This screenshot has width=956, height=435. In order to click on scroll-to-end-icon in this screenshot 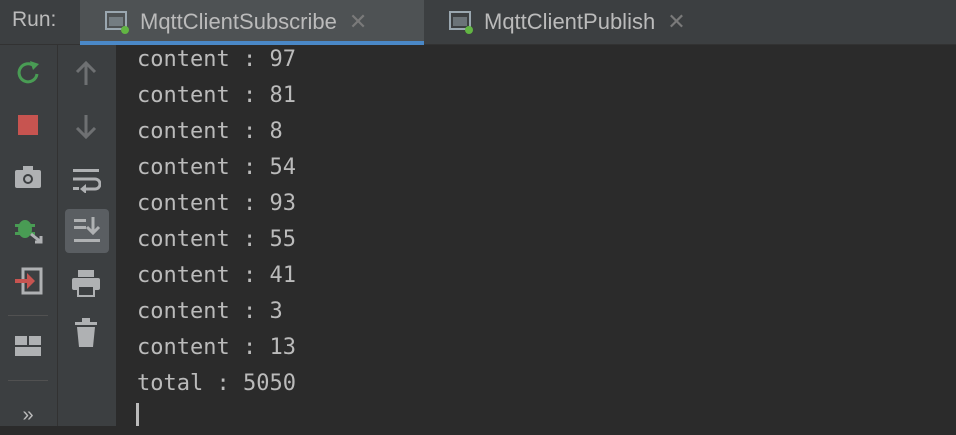, I will do `click(87, 231)`.